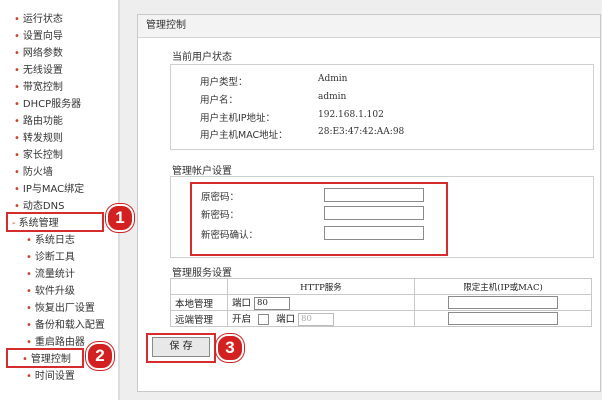  I want to click on user-type-label: 用户类型：, so click(224, 82).